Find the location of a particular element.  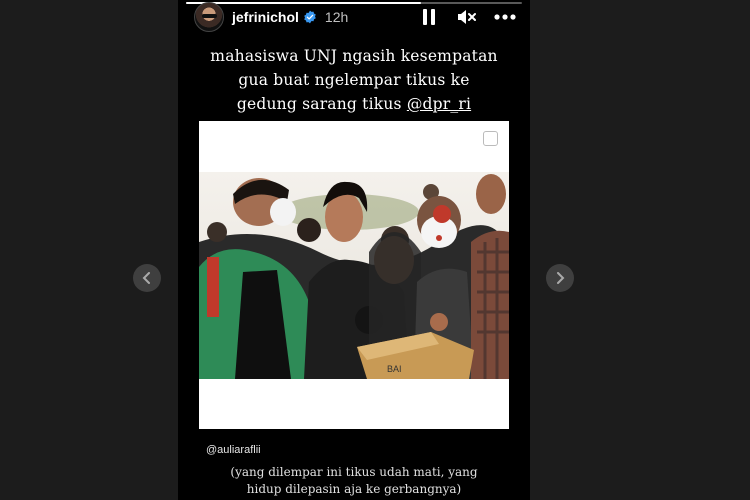

next-story-button is located at coordinates (560, 278).